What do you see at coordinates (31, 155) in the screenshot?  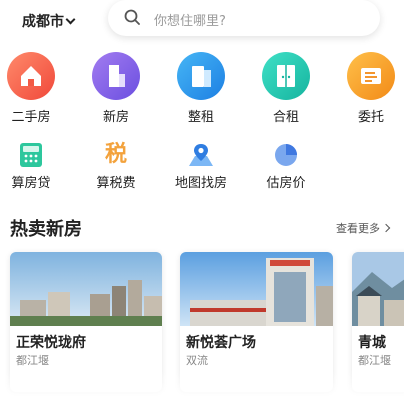 I see `calculator-icon` at bounding box center [31, 155].